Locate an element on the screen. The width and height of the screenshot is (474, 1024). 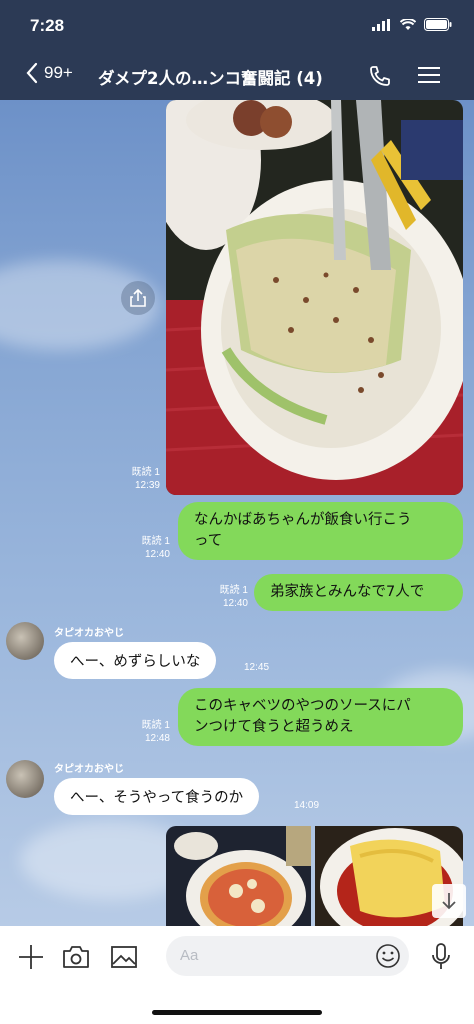
pizza-photo-image is located at coordinates (238, 876).